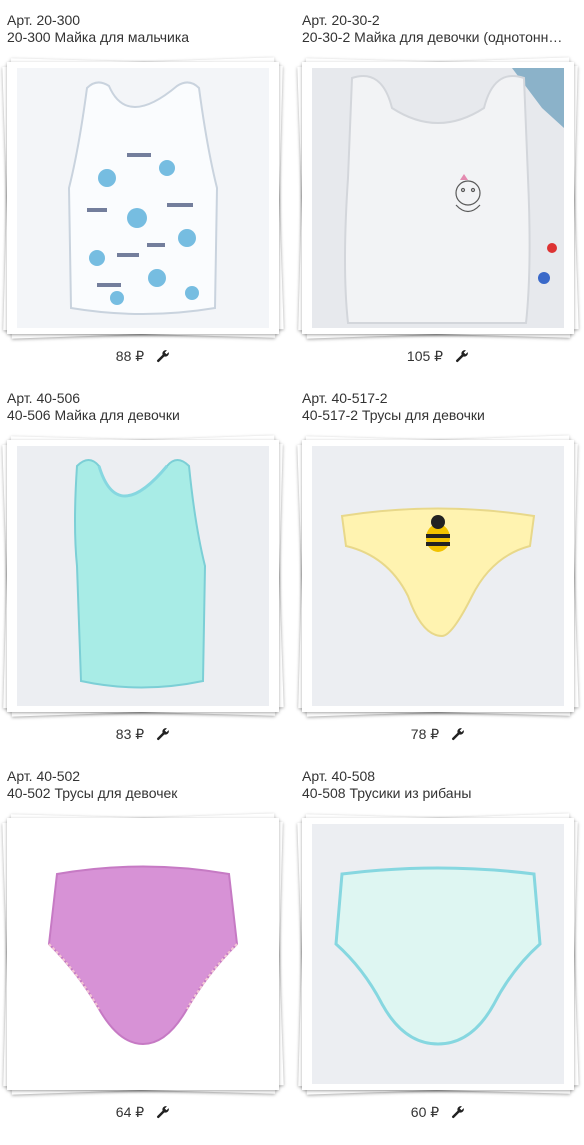 This screenshot has width=584, height=1145. What do you see at coordinates (339, 776) in the screenshot?
I see `product-article: Арт. 40-508` at bounding box center [339, 776].